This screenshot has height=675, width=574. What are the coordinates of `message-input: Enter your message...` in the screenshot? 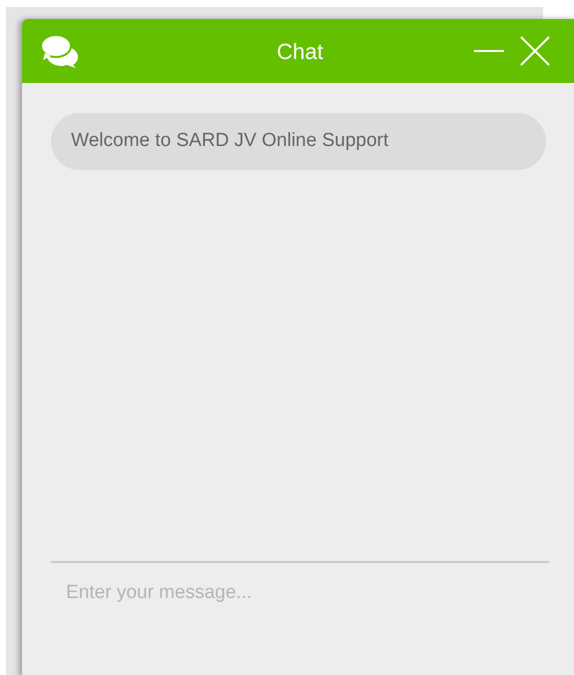 It's located at (300, 592).